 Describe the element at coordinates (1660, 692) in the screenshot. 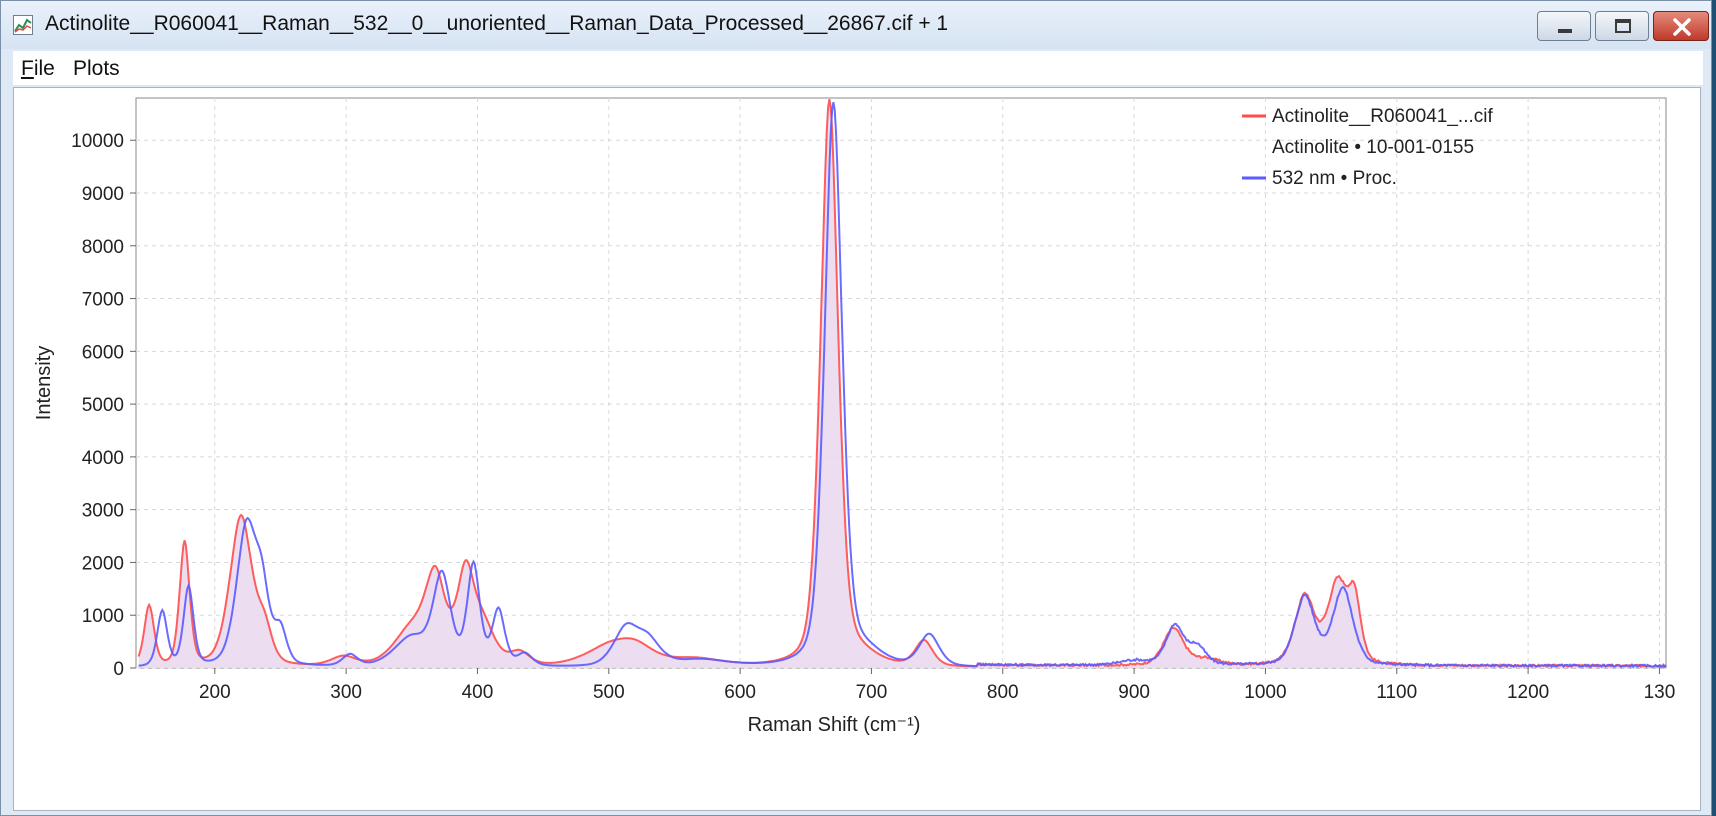

I see `x-tick-label: 130` at that location.